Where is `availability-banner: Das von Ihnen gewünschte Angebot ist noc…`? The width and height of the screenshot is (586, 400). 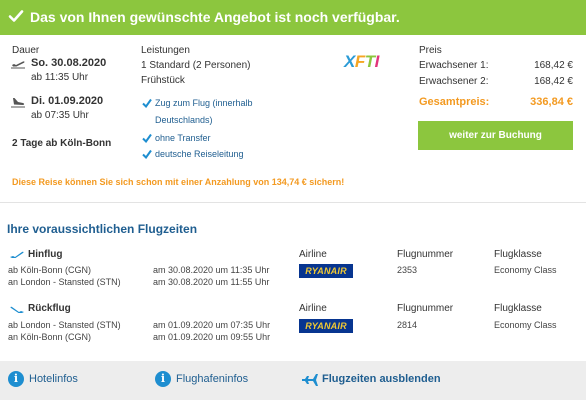 availability-banner: Das von Ihnen gewünschte Angebot ist noc… is located at coordinates (293, 17).